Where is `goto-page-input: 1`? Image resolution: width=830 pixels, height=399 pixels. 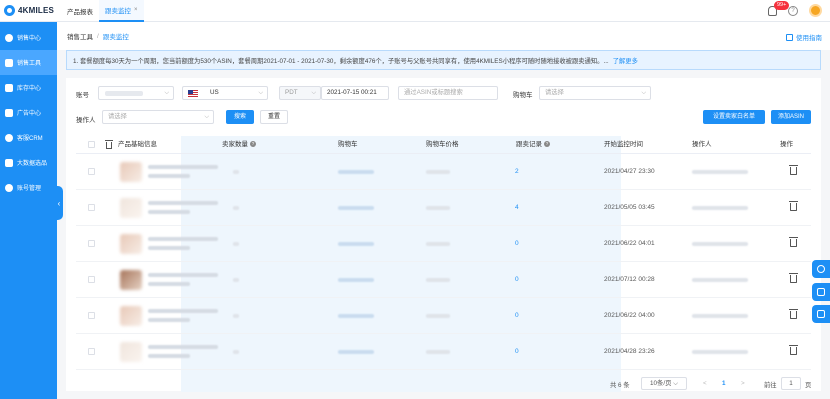
goto-page-input: 1 is located at coordinates (791, 383).